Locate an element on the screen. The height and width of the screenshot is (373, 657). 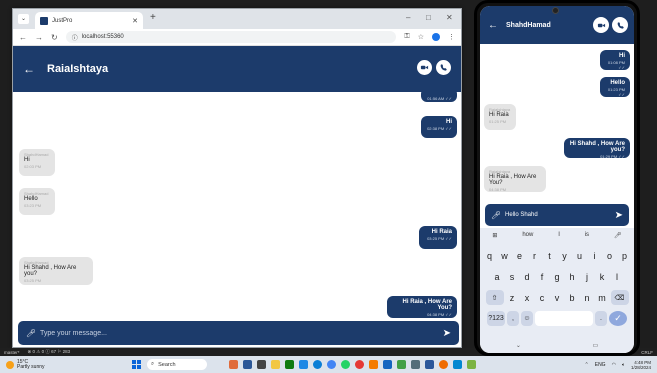
problems-count: ⊗ 0 ⚠ 0 ⓘ 67 ⚐ 283 is located at coordinates (49, 352).